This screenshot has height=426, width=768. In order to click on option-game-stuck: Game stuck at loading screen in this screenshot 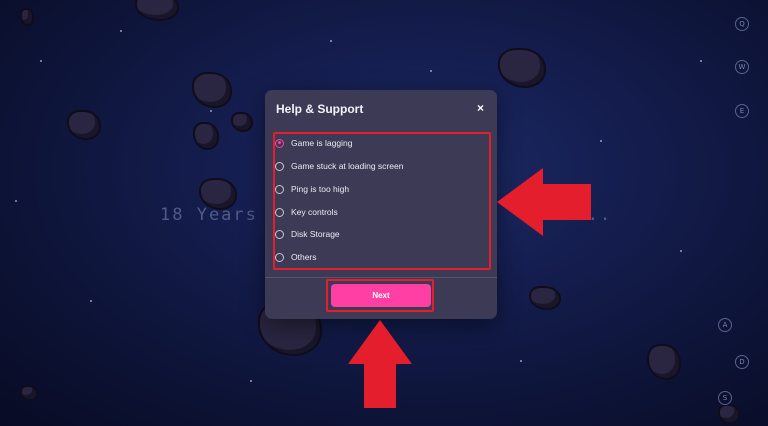, I will do `click(339, 166)`.